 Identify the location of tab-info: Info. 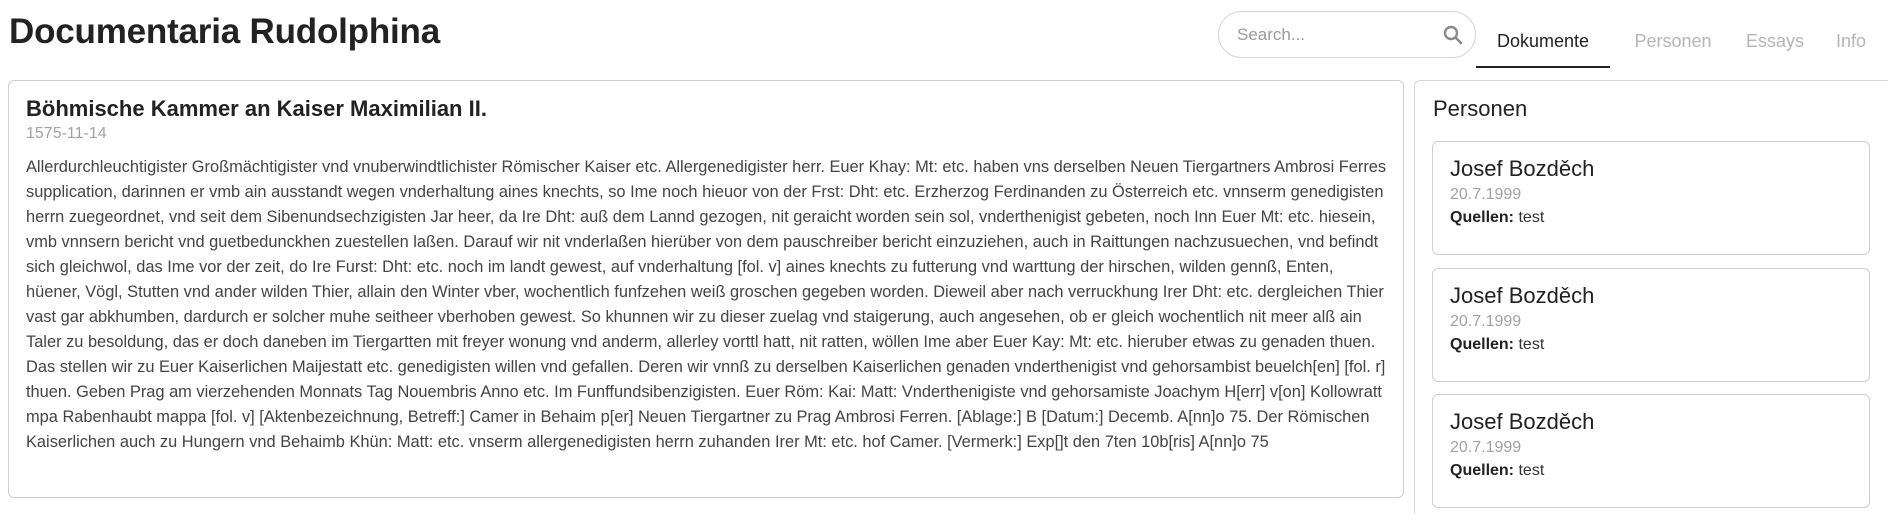
(1851, 44).